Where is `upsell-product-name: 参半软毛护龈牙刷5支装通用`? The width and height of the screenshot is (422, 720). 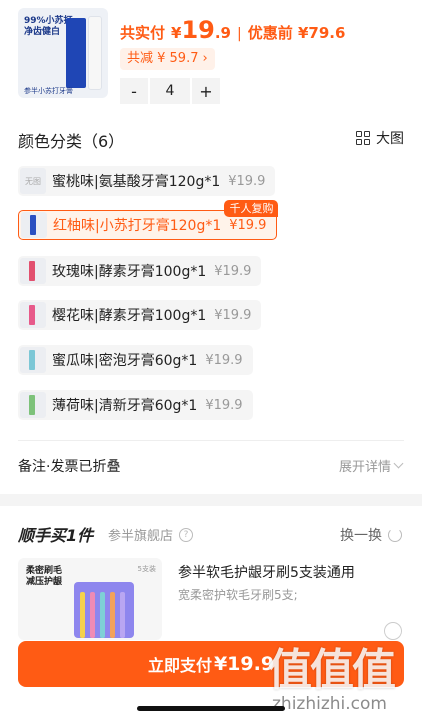 upsell-product-name: 参半软毛护龈牙刷5支装通用 is located at coordinates (266, 572).